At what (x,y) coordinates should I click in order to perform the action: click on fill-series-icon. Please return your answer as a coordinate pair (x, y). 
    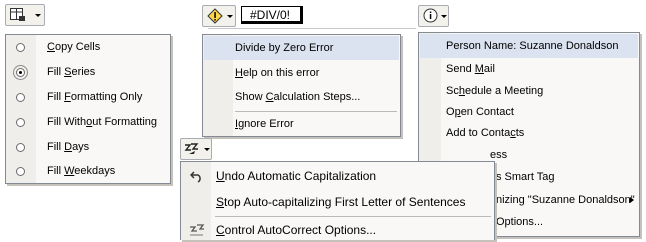
    Looking at the image, I should click on (17, 14).